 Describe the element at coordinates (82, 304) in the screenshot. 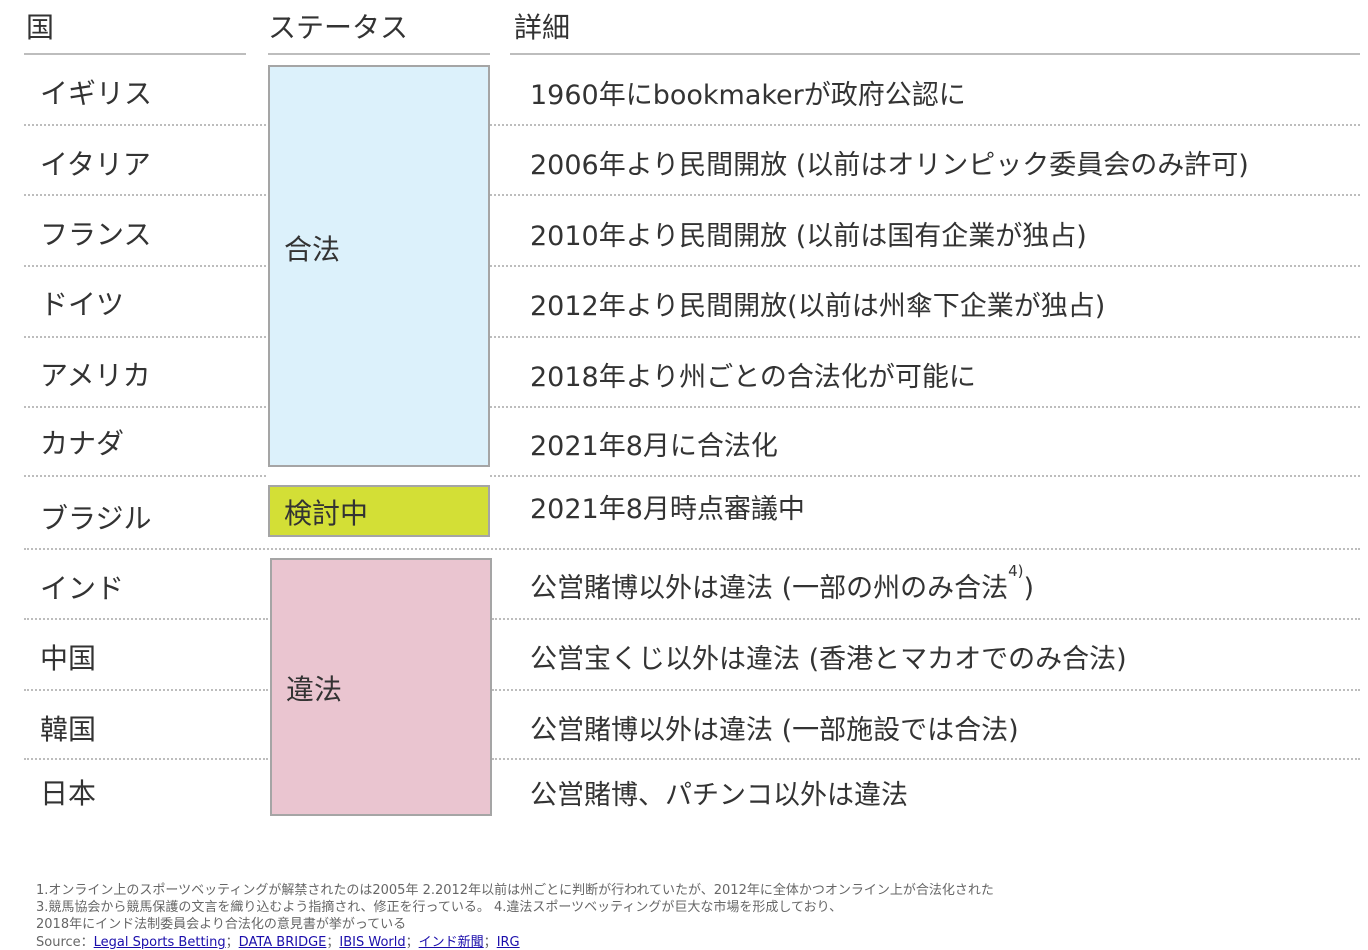

I see `country-germany: ドイツ` at that location.